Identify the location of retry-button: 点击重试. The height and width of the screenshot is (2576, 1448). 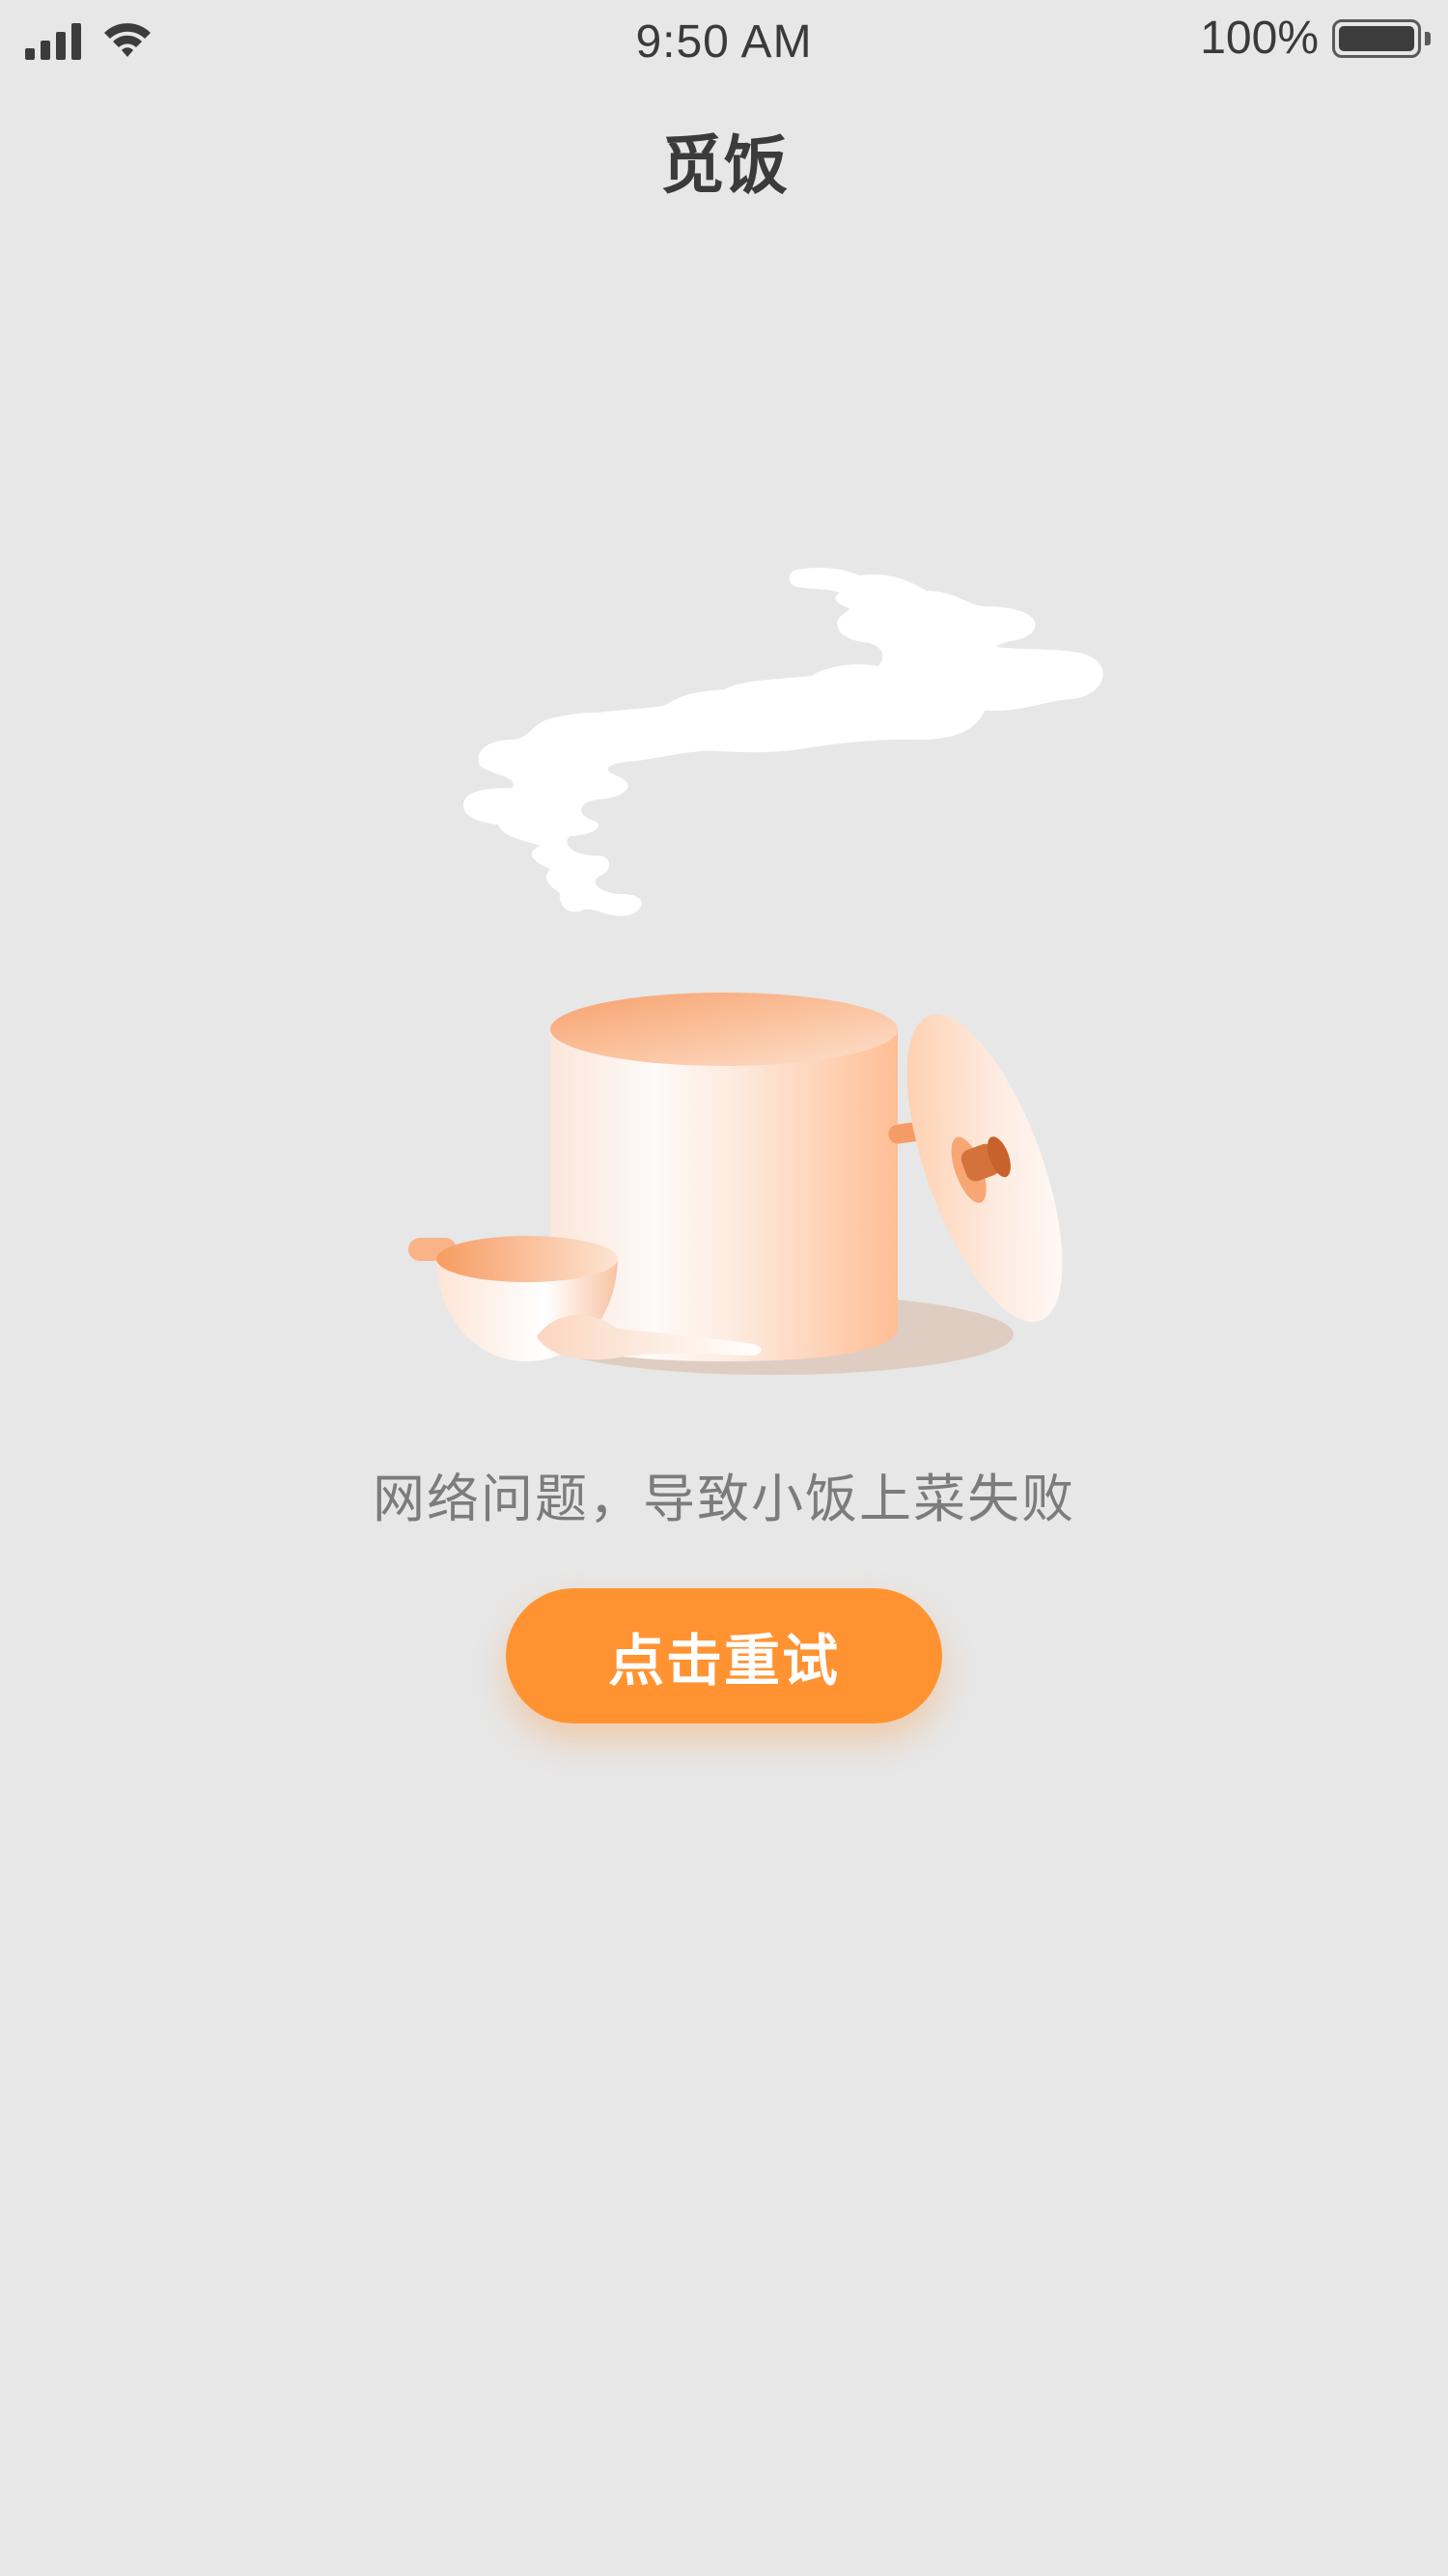
(724, 1656).